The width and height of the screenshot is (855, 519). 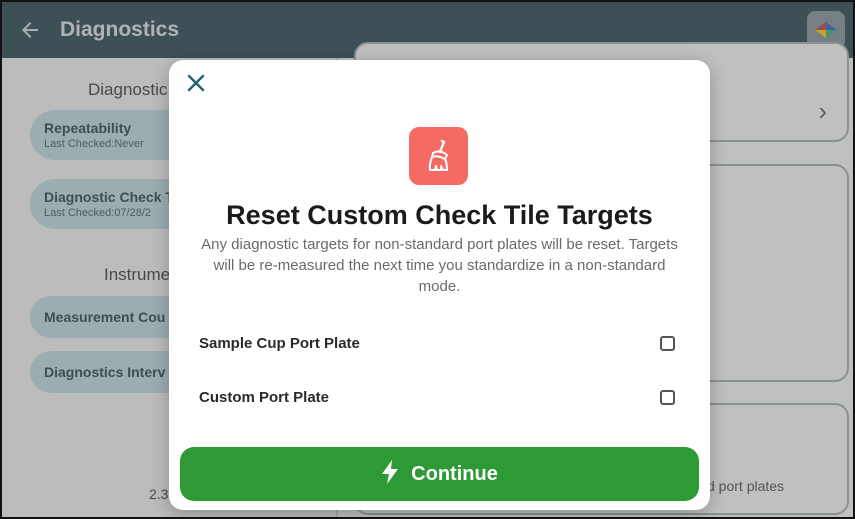 I want to click on broom-icon, so click(x=438, y=156).